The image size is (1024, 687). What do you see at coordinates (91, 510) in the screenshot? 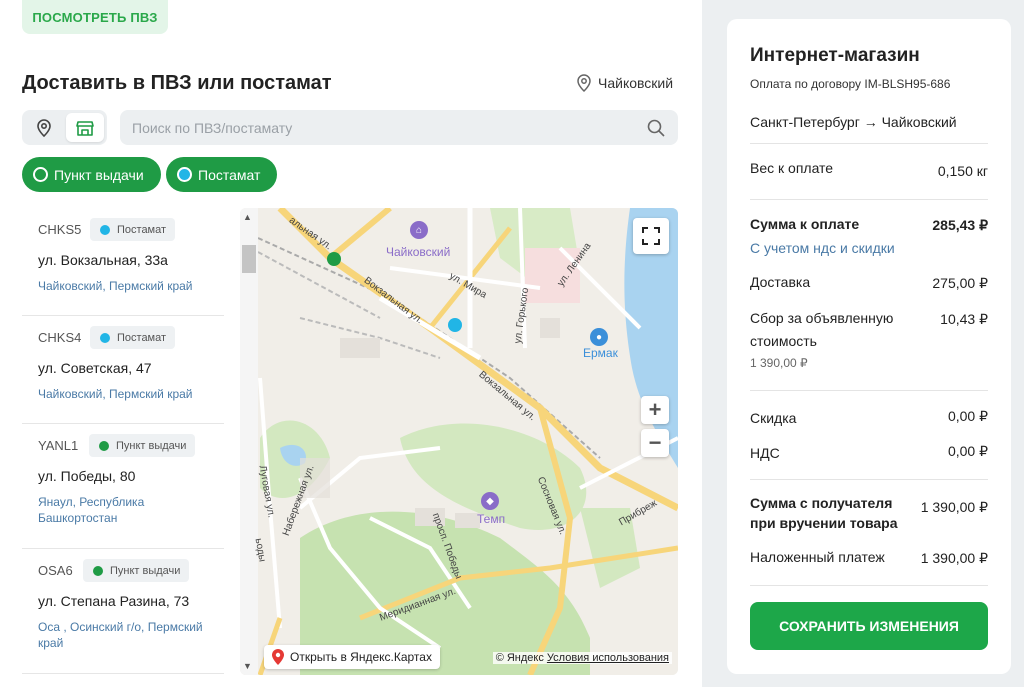
I see `point-region: Янаул, Республика Башкортостан` at bounding box center [91, 510].